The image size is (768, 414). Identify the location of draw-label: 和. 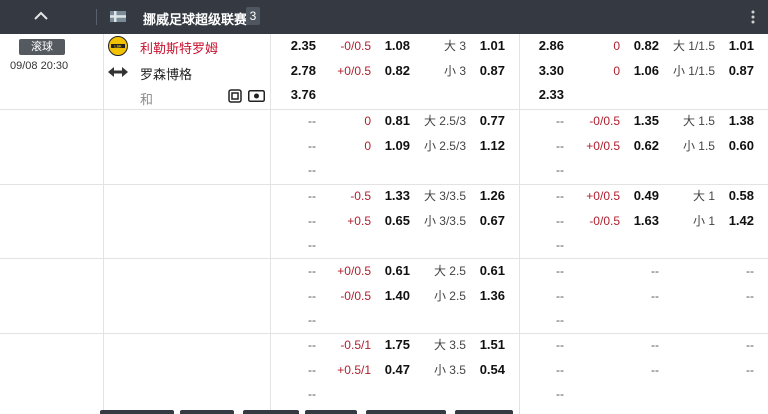
(147, 99).